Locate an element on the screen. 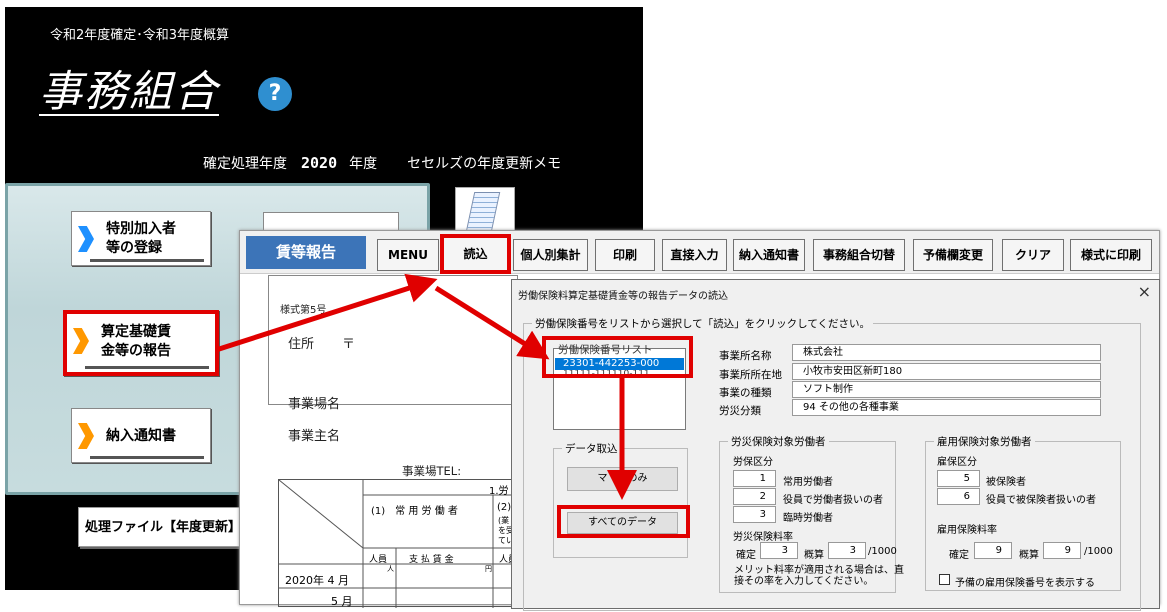 The image size is (1167, 612). app-title: 事務組合 is located at coordinates (129, 92).